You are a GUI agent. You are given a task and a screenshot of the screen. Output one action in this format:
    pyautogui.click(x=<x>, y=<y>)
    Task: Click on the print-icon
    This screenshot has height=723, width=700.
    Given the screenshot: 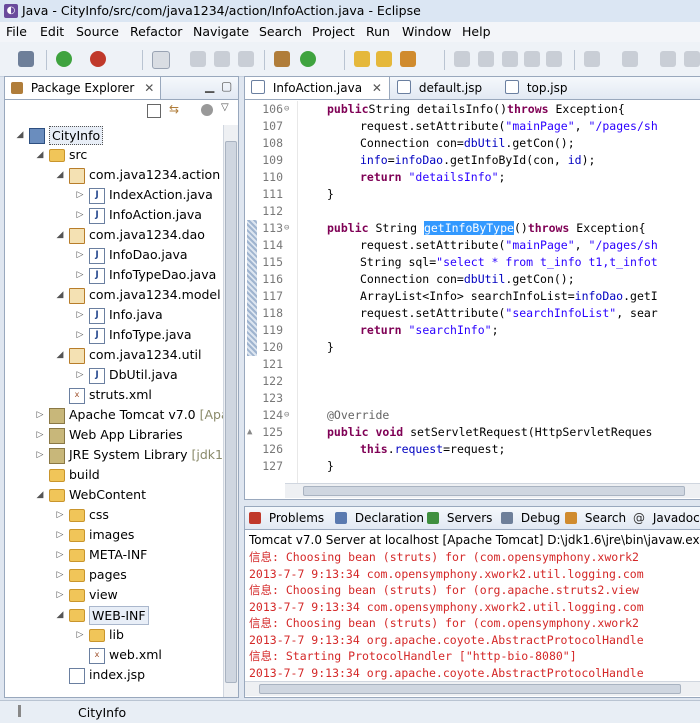 What is the action you would take?
    pyautogui.click(x=246, y=59)
    